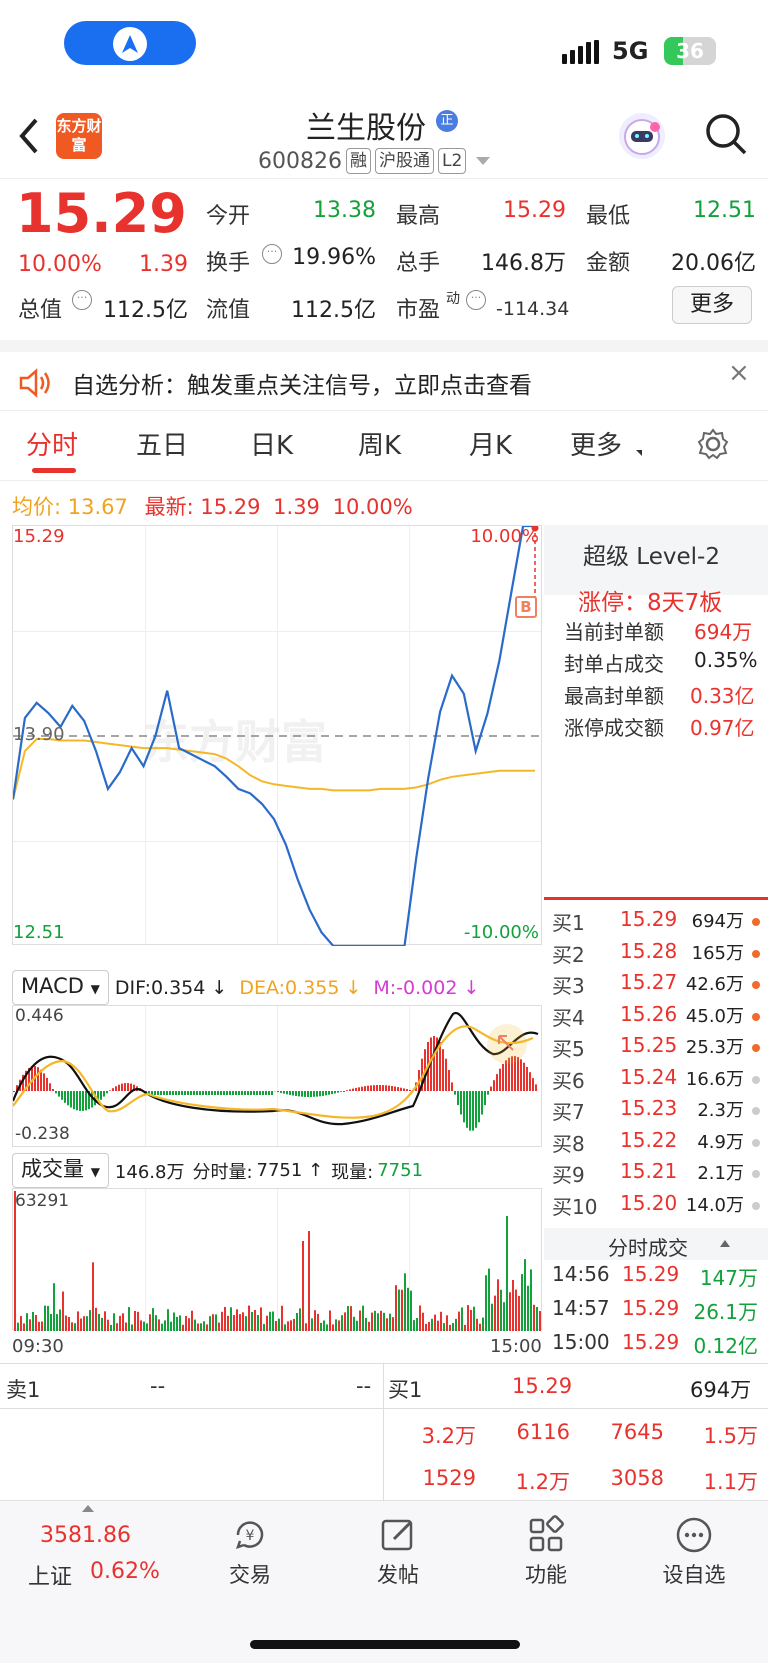  Describe the element at coordinates (277, 1076) in the screenshot. I see `macd-chart: 0.446 -0.238` at that location.